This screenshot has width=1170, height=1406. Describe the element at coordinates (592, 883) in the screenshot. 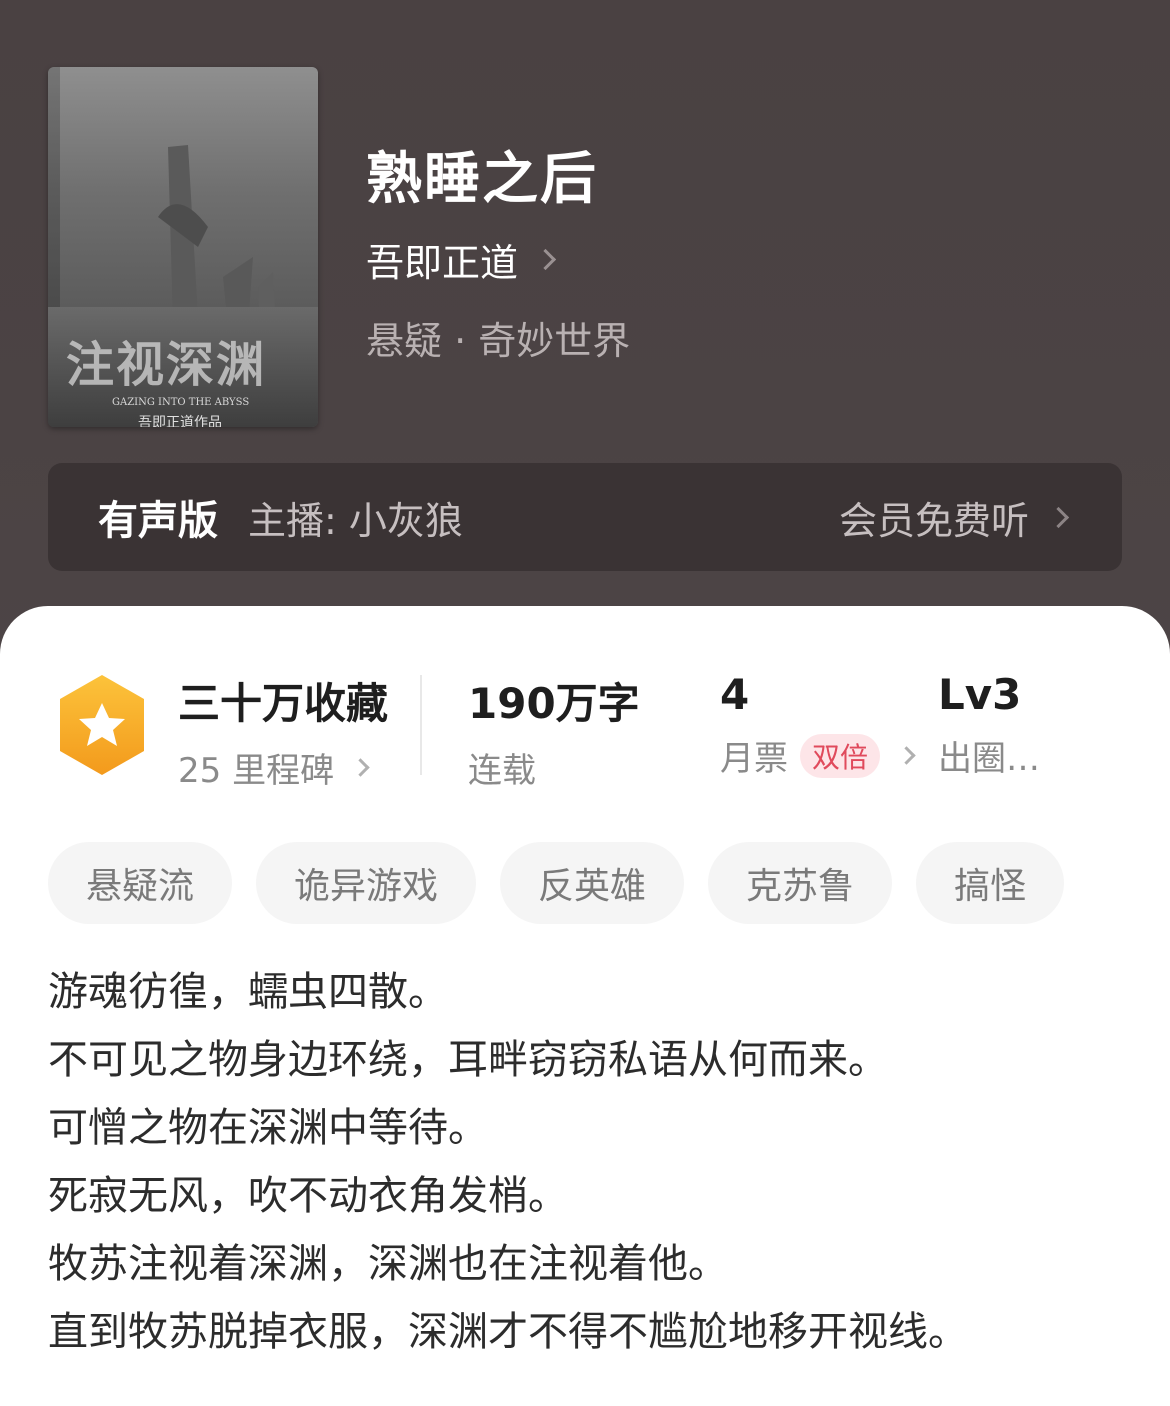

I see `tag-chip: 反英雄` at that location.